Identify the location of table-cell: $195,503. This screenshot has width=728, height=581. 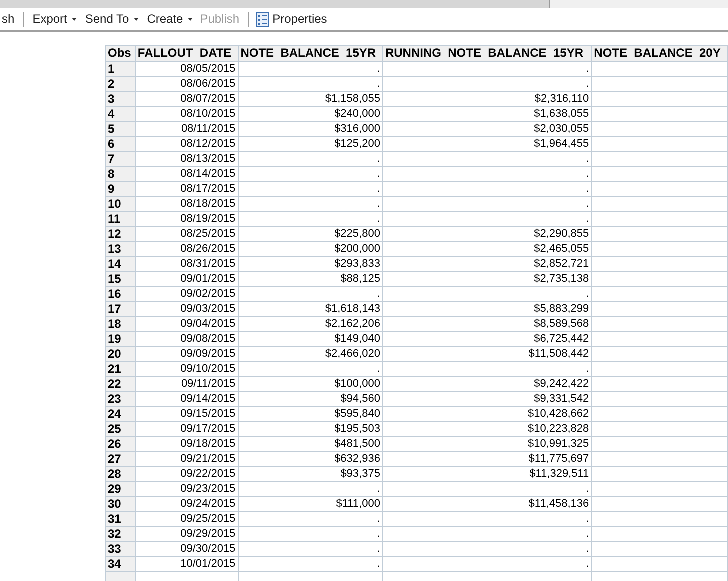
(310, 429).